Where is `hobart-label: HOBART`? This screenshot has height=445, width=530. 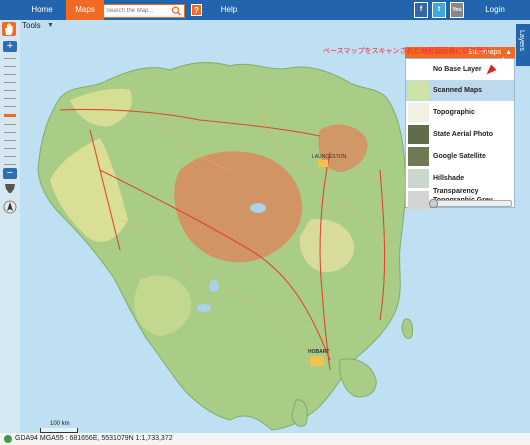 hobart-label: HOBART is located at coordinates (318, 352).